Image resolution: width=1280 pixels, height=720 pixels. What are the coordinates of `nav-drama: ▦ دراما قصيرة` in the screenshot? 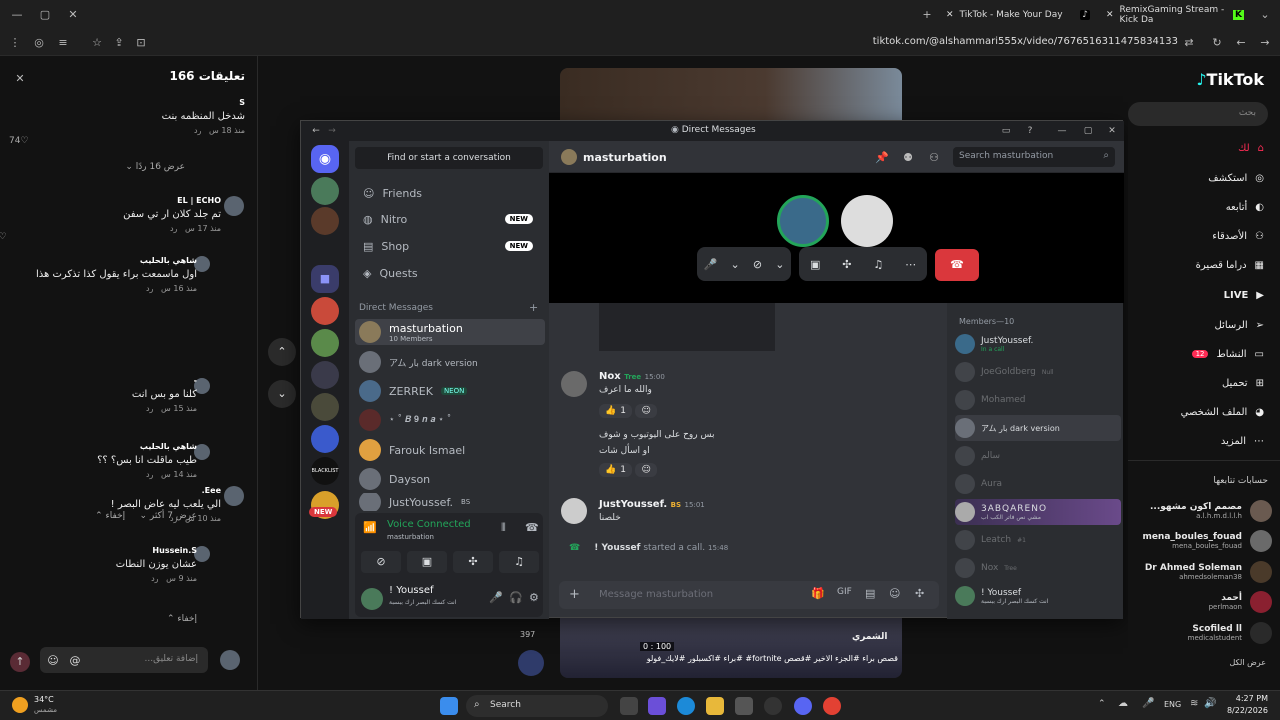 It's located at (1199, 265).